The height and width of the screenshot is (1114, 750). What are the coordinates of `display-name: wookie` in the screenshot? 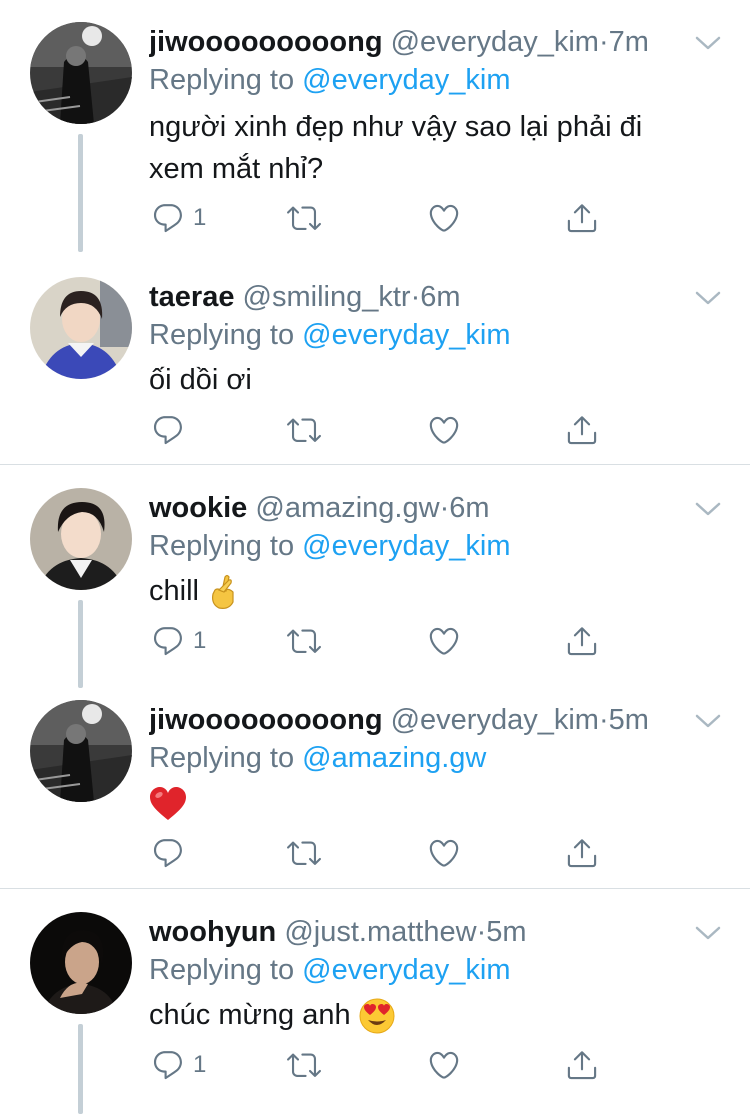 It's located at (198, 508).